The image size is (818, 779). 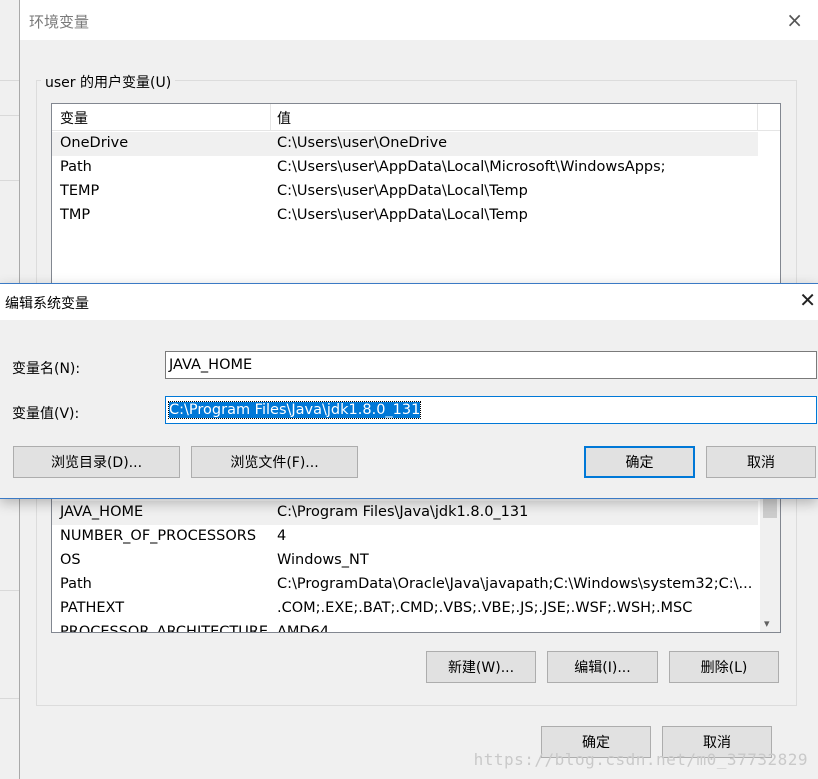 I want to click on variable-value-label: 变量值(V):, so click(x=46, y=414).